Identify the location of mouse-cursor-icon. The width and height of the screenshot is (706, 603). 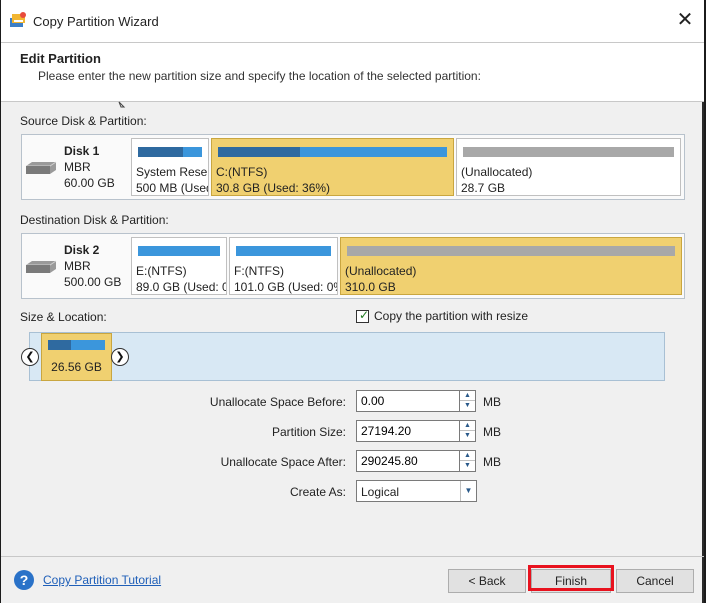
(122, 104).